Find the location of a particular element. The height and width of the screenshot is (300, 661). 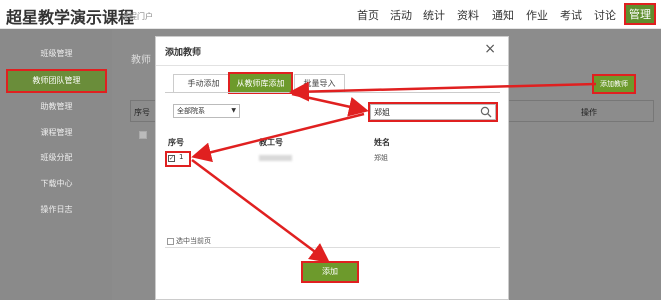

nav-homework: 作业 is located at coordinates (537, 15).